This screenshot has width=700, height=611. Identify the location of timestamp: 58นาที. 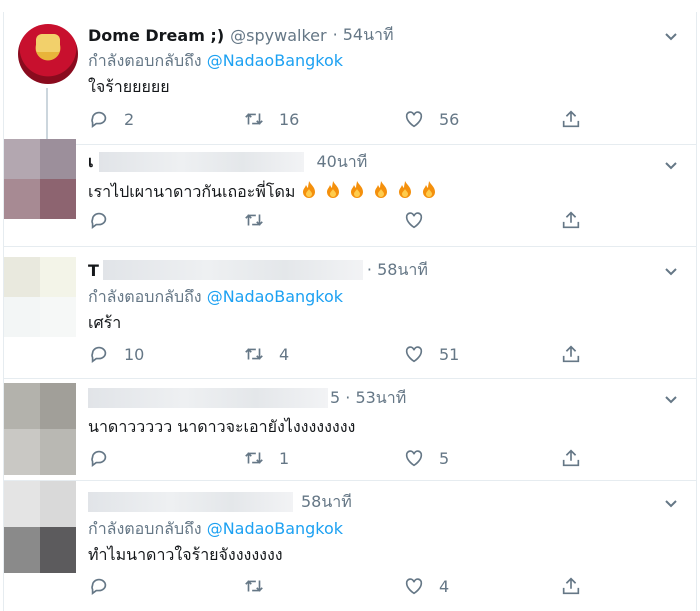
(326, 502).